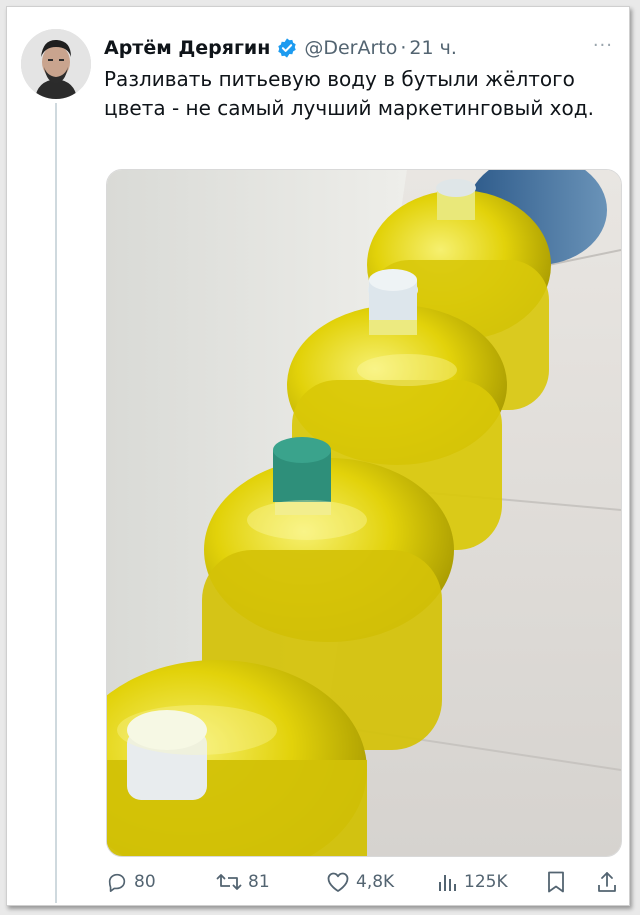 The height and width of the screenshot is (915, 640). Describe the element at coordinates (607, 882) in the screenshot. I see `share-icon` at that location.